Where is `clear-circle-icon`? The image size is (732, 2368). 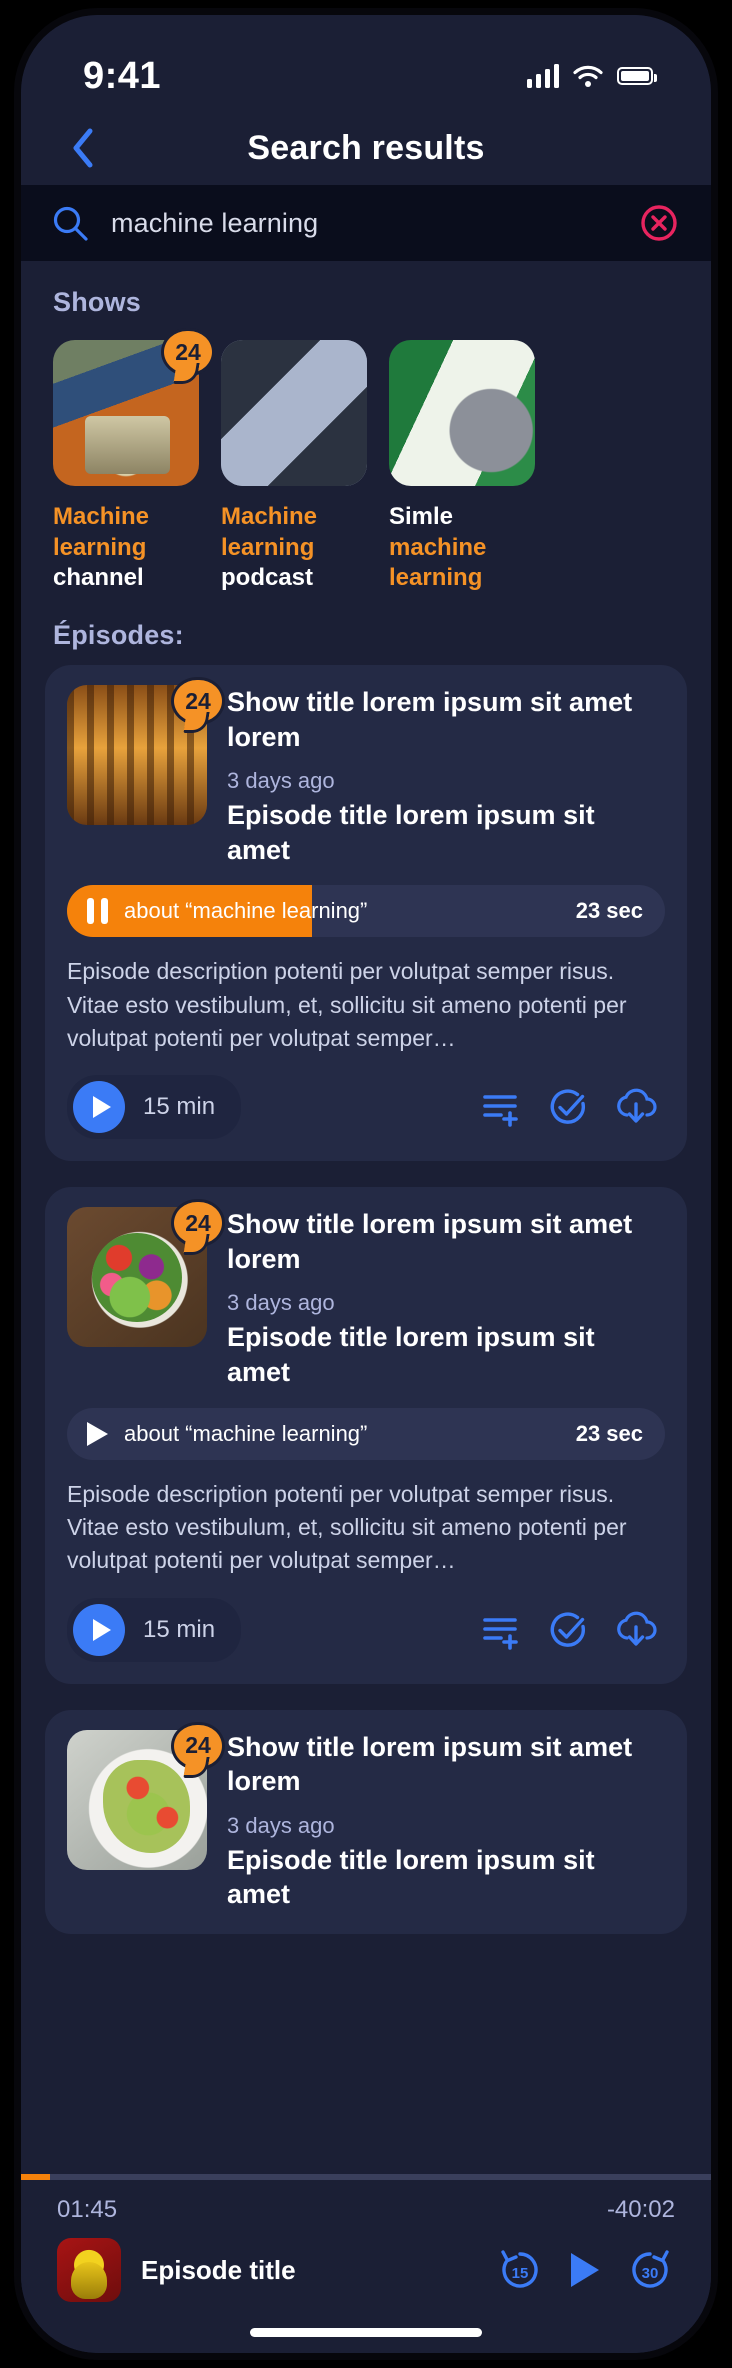
clear-circle-icon is located at coordinates (659, 223).